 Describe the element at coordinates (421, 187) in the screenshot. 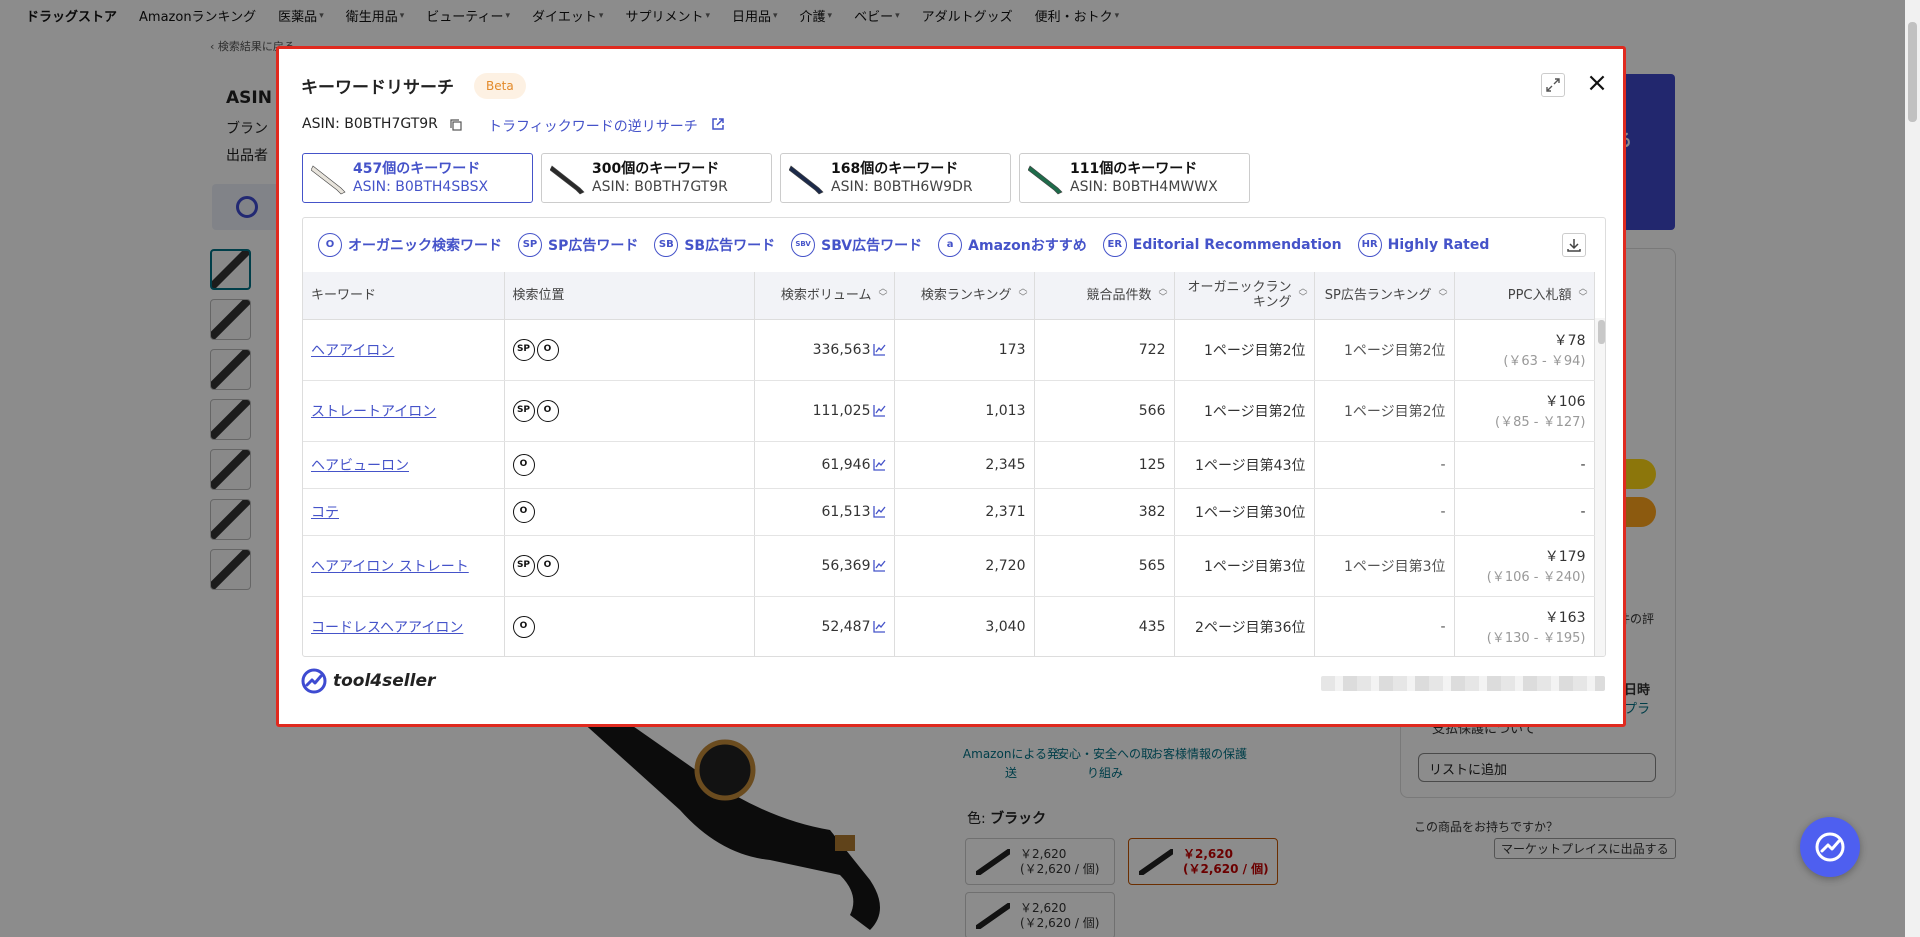

I see `card-asin: ASIN: B0BTH4SBSX` at that location.